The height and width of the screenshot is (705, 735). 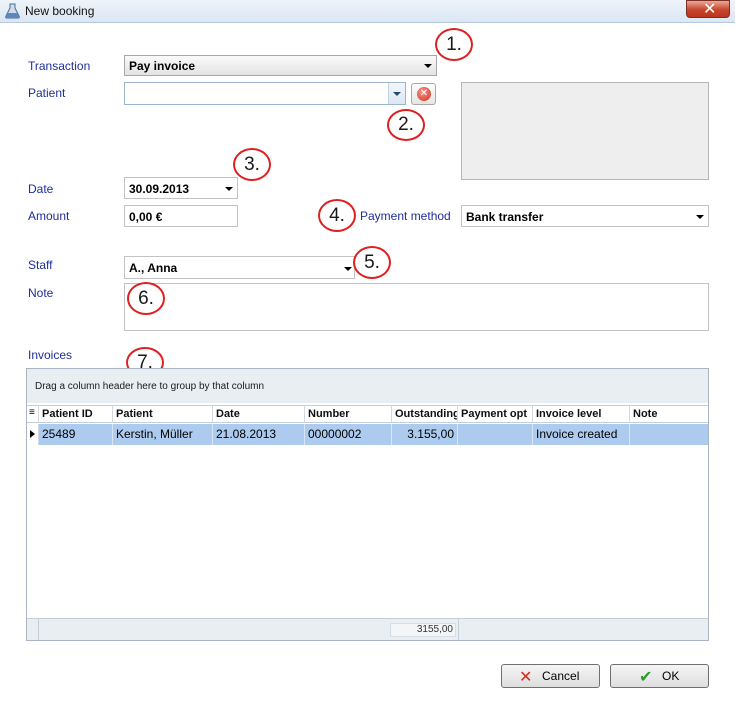 I want to click on patient-info-panel, so click(x=585, y=131).